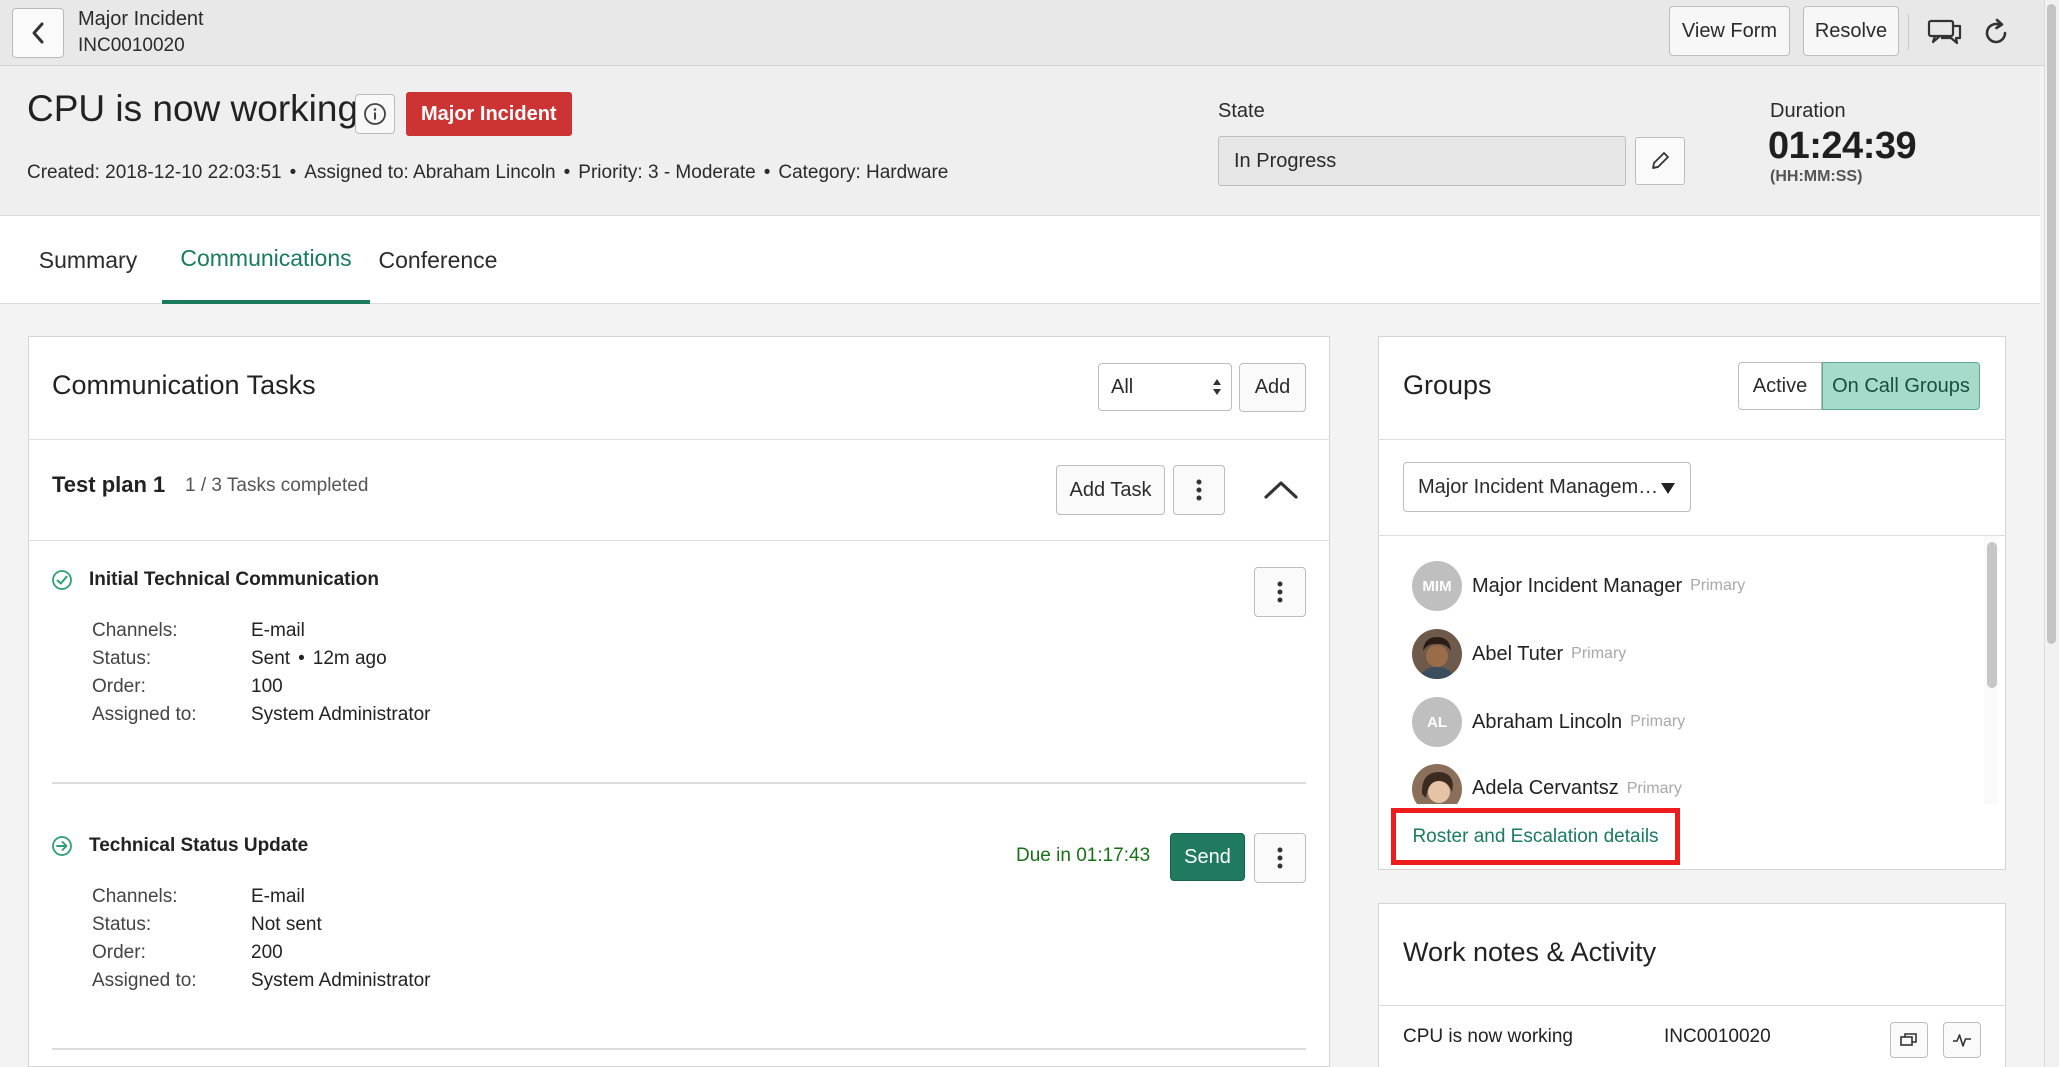 The width and height of the screenshot is (2059, 1067). I want to click on pencil-icon, so click(1660, 160).